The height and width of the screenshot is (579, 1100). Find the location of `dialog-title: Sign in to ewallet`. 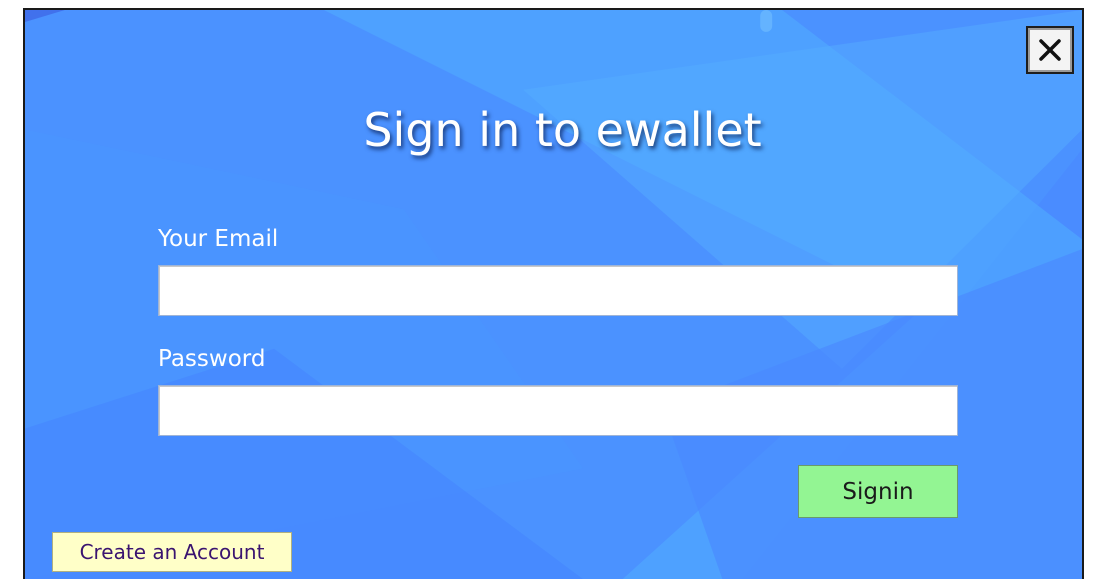

dialog-title: Sign in to ewallet is located at coordinates (562, 130).